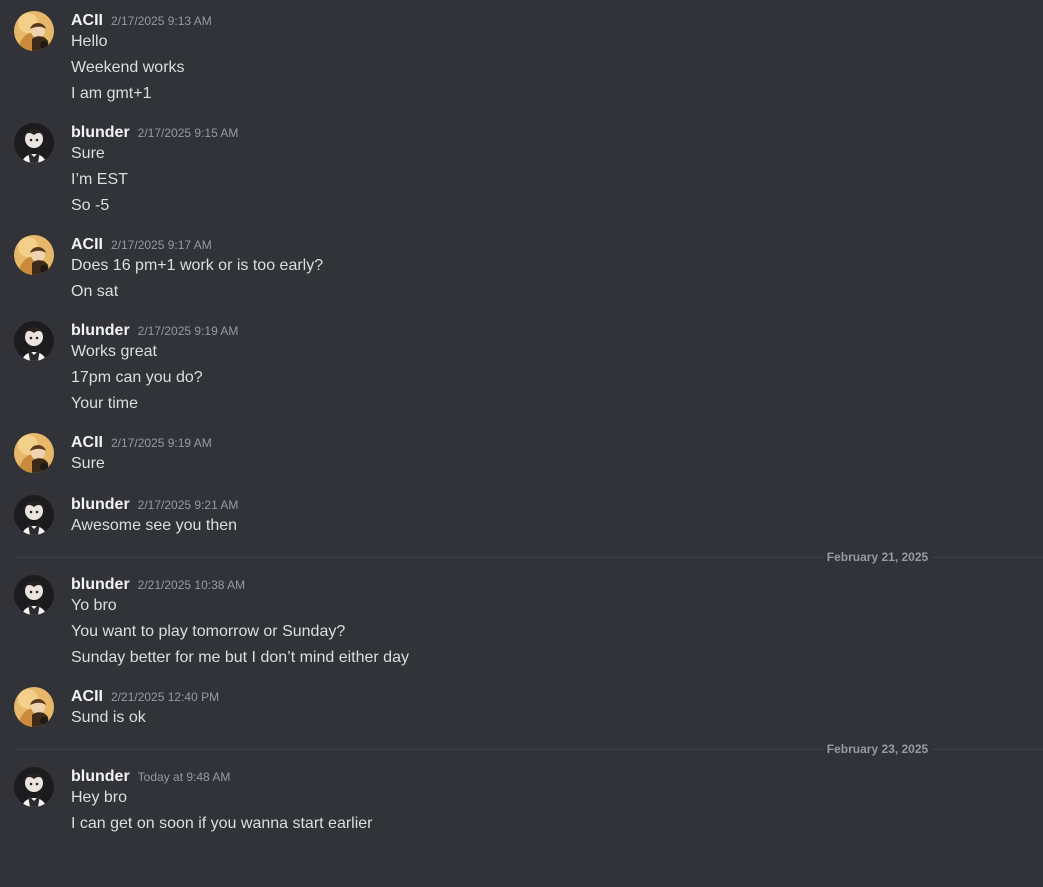 This screenshot has height=887, width=1043. Describe the element at coordinates (549, 777) in the screenshot. I see `message-header: blunder Today at 9:48 AM` at that location.